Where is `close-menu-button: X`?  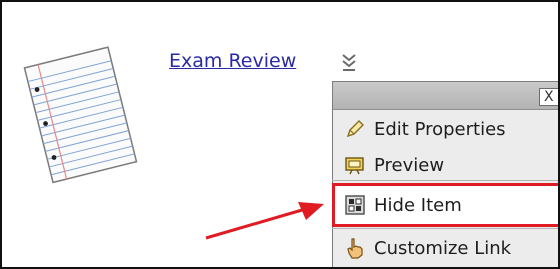
close-menu-button: X is located at coordinates (548, 97).